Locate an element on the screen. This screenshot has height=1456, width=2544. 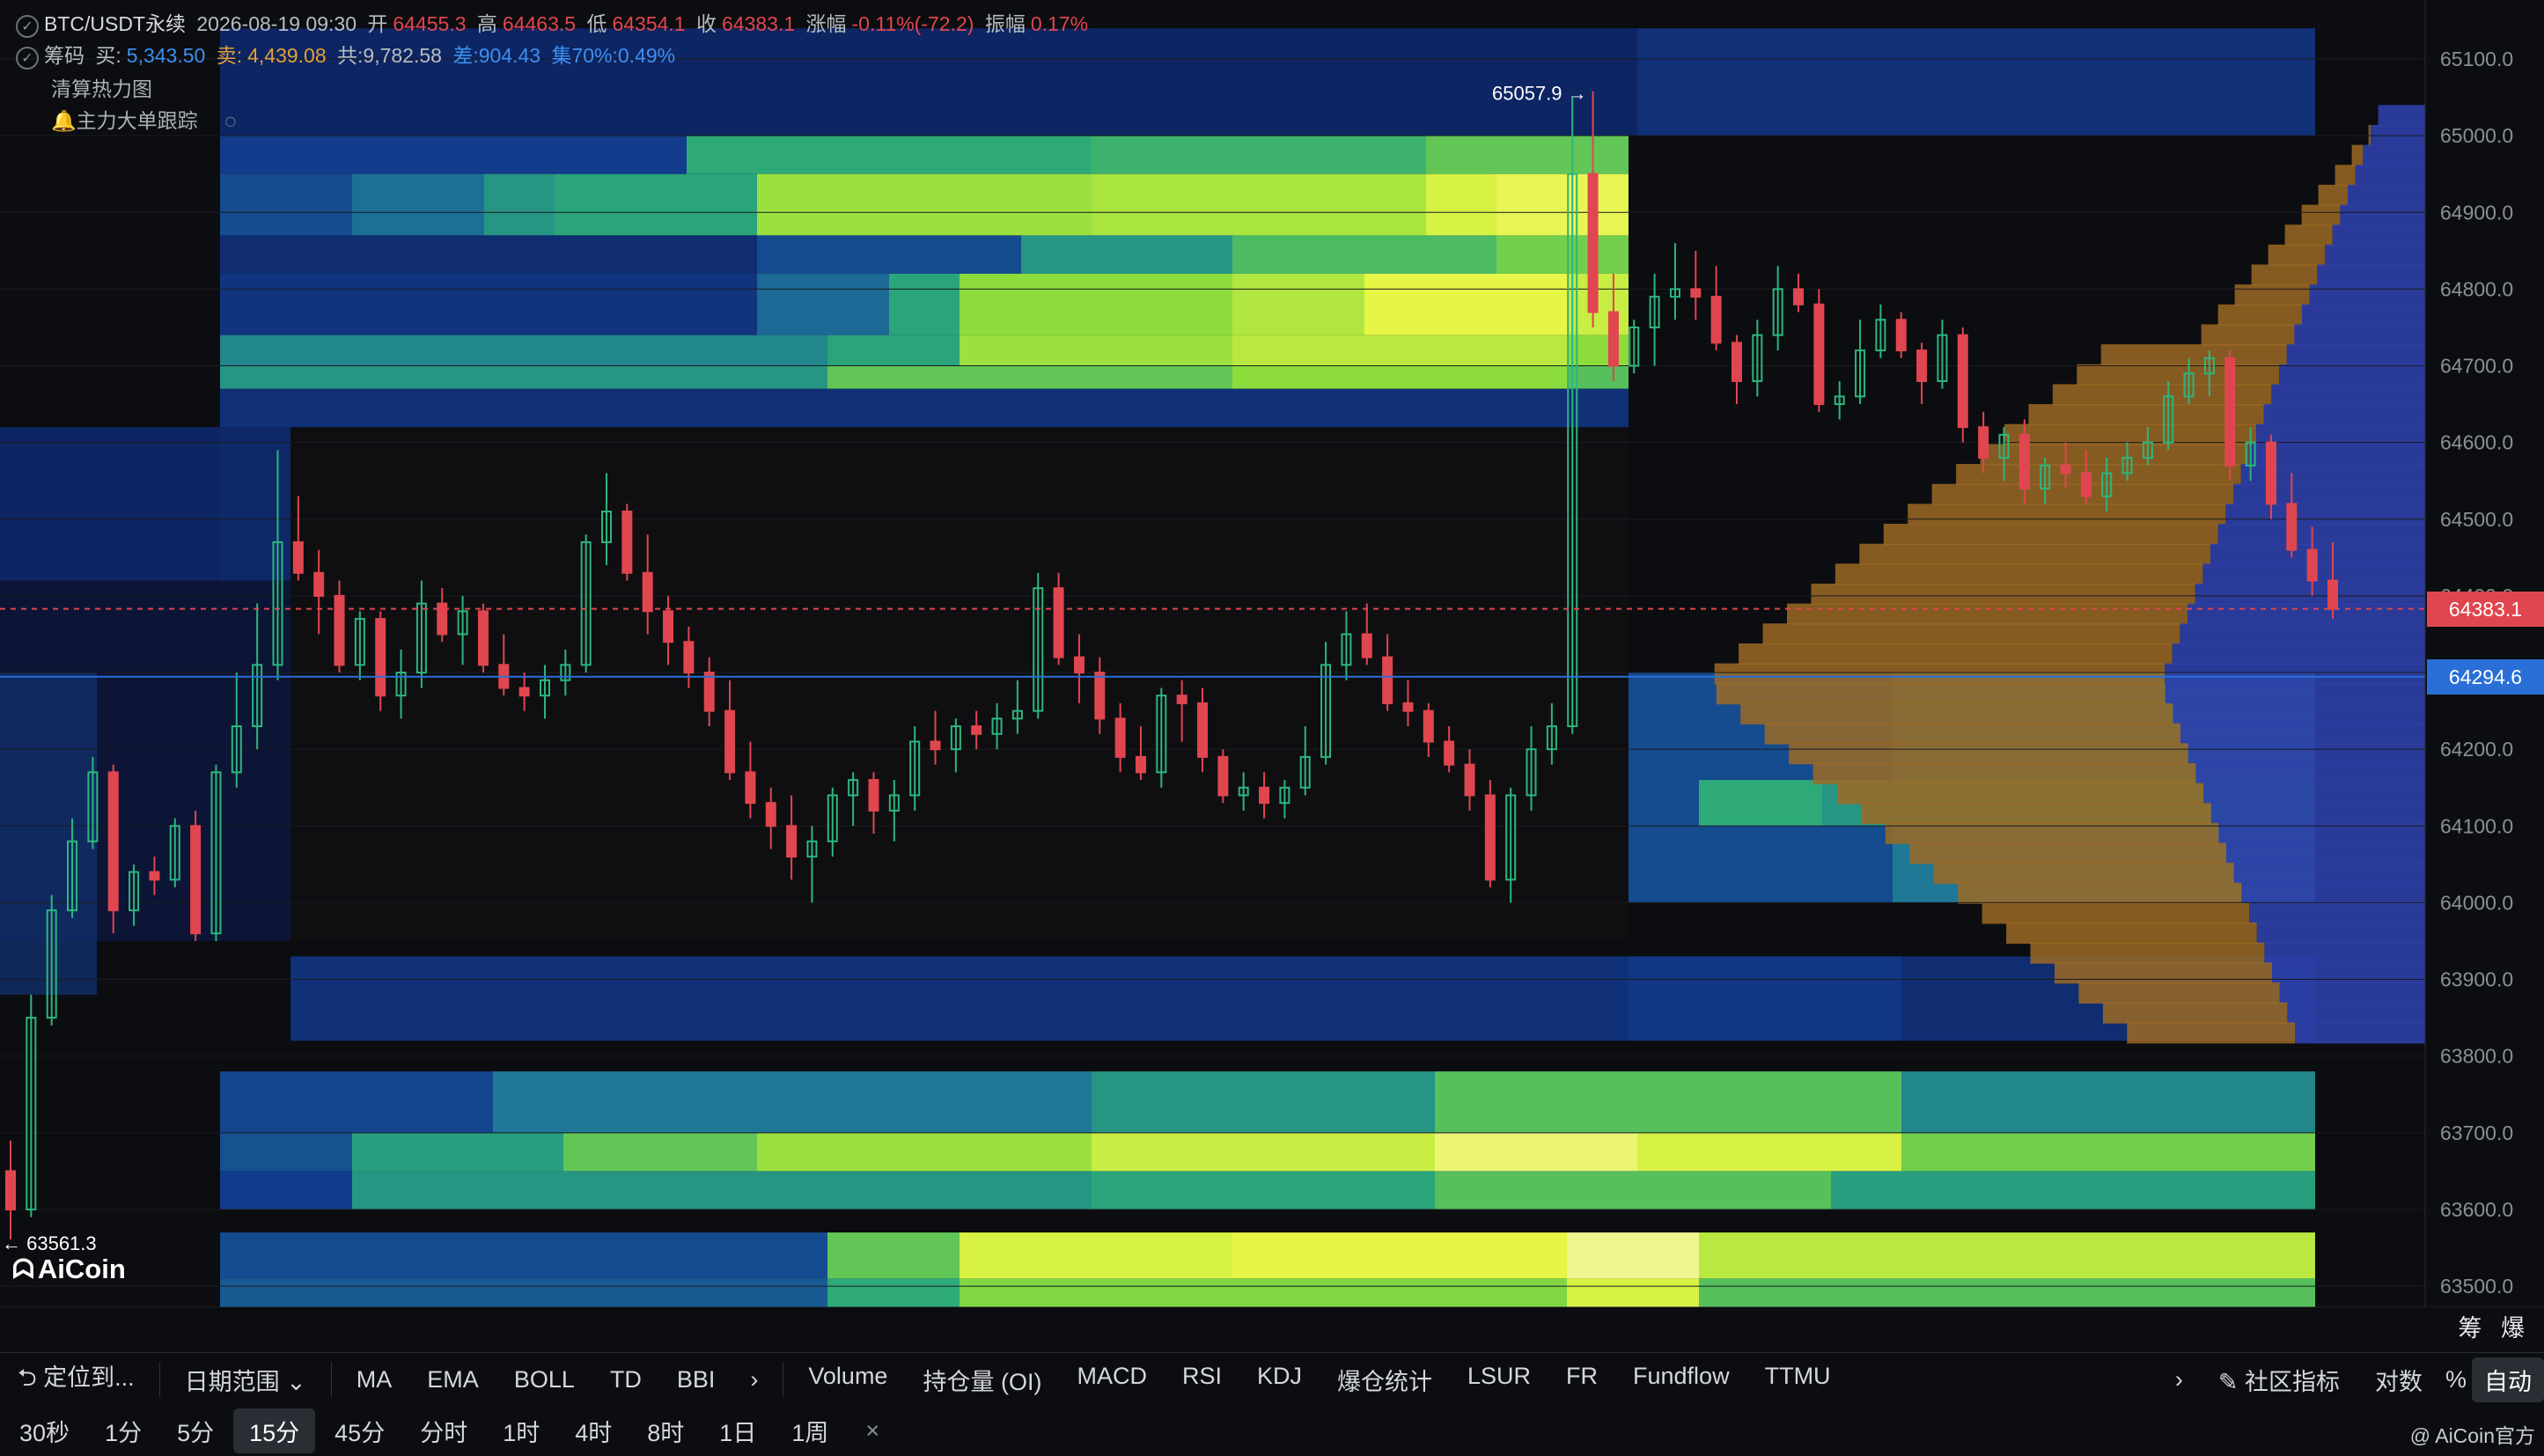
sub-indicator-button: Volume is located at coordinates (848, 1380).